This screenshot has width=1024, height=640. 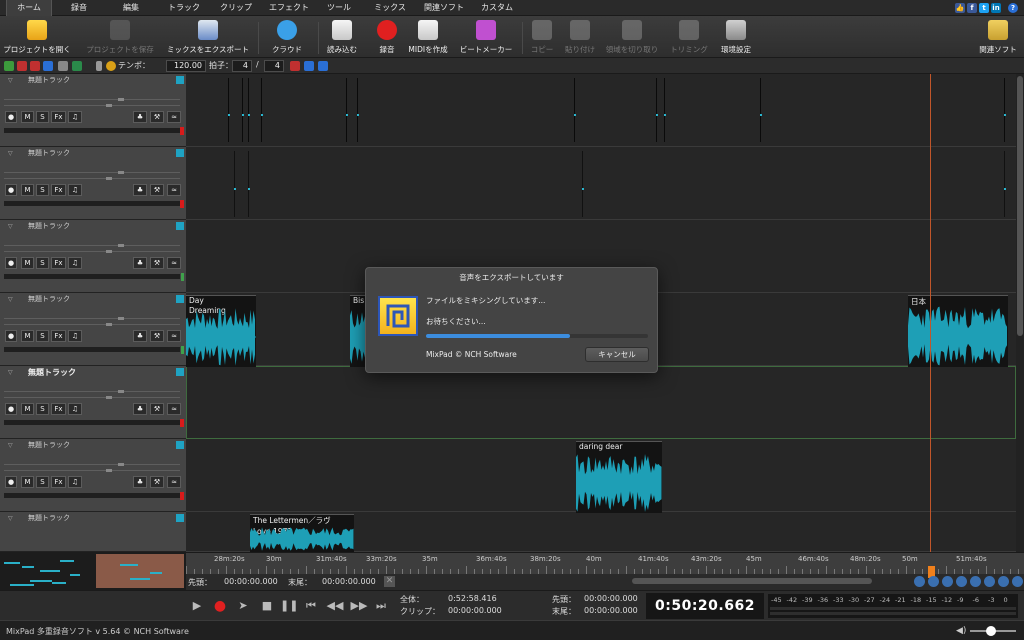 I want to click on project-overview, so click(x=93, y=571).